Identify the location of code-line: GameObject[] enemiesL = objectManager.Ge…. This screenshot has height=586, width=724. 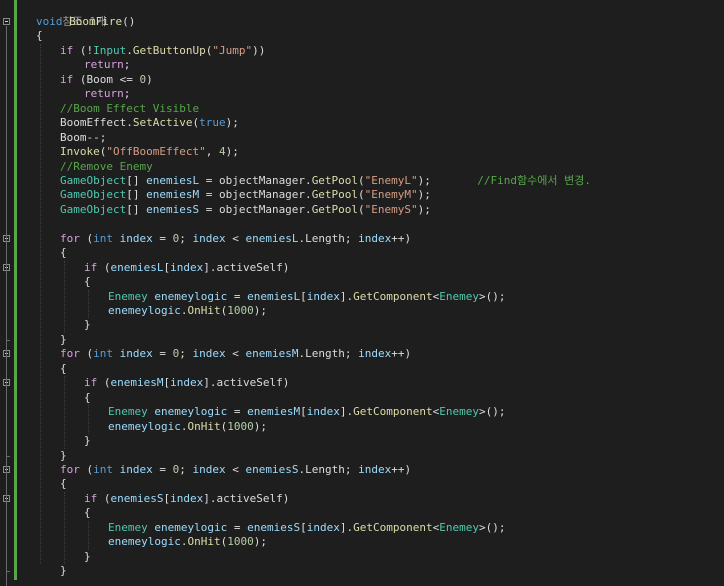
(313, 181).